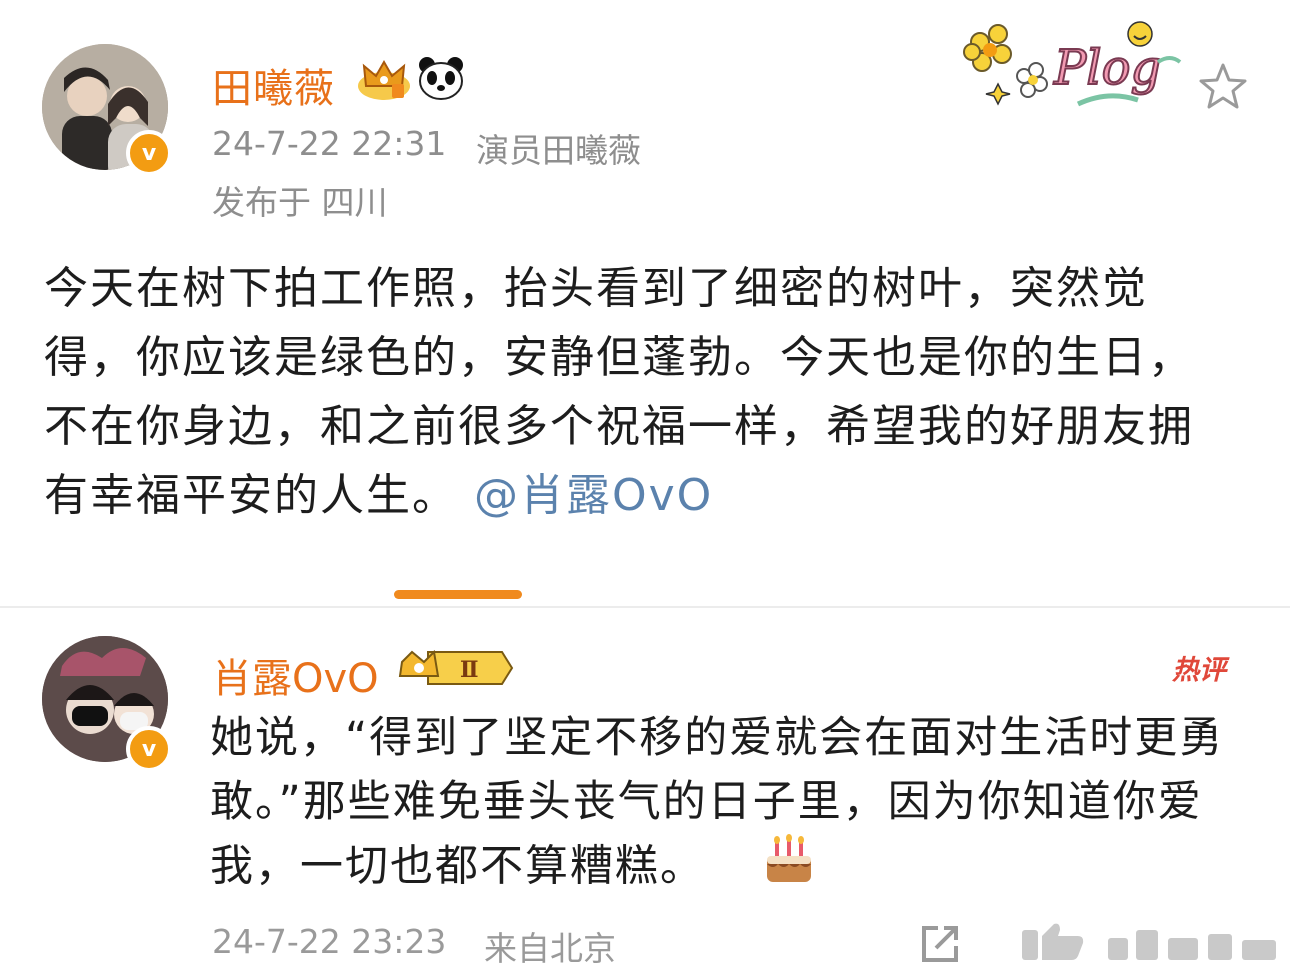  What do you see at coordinates (1223, 86) in the screenshot?
I see `star-icon` at bounding box center [1223, 86].